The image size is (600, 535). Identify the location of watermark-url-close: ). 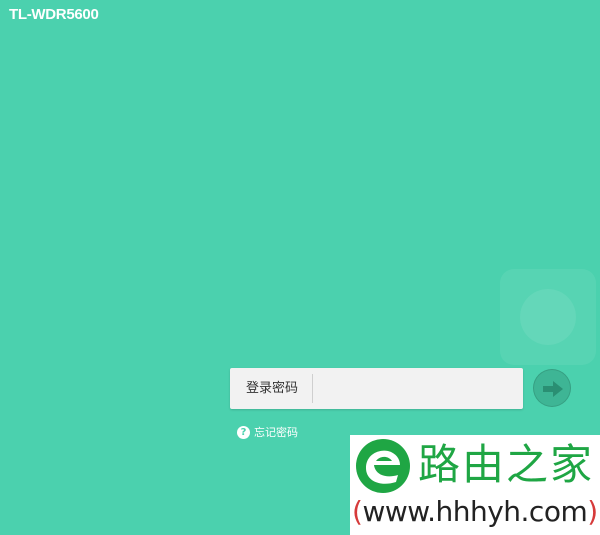
(592, 511).